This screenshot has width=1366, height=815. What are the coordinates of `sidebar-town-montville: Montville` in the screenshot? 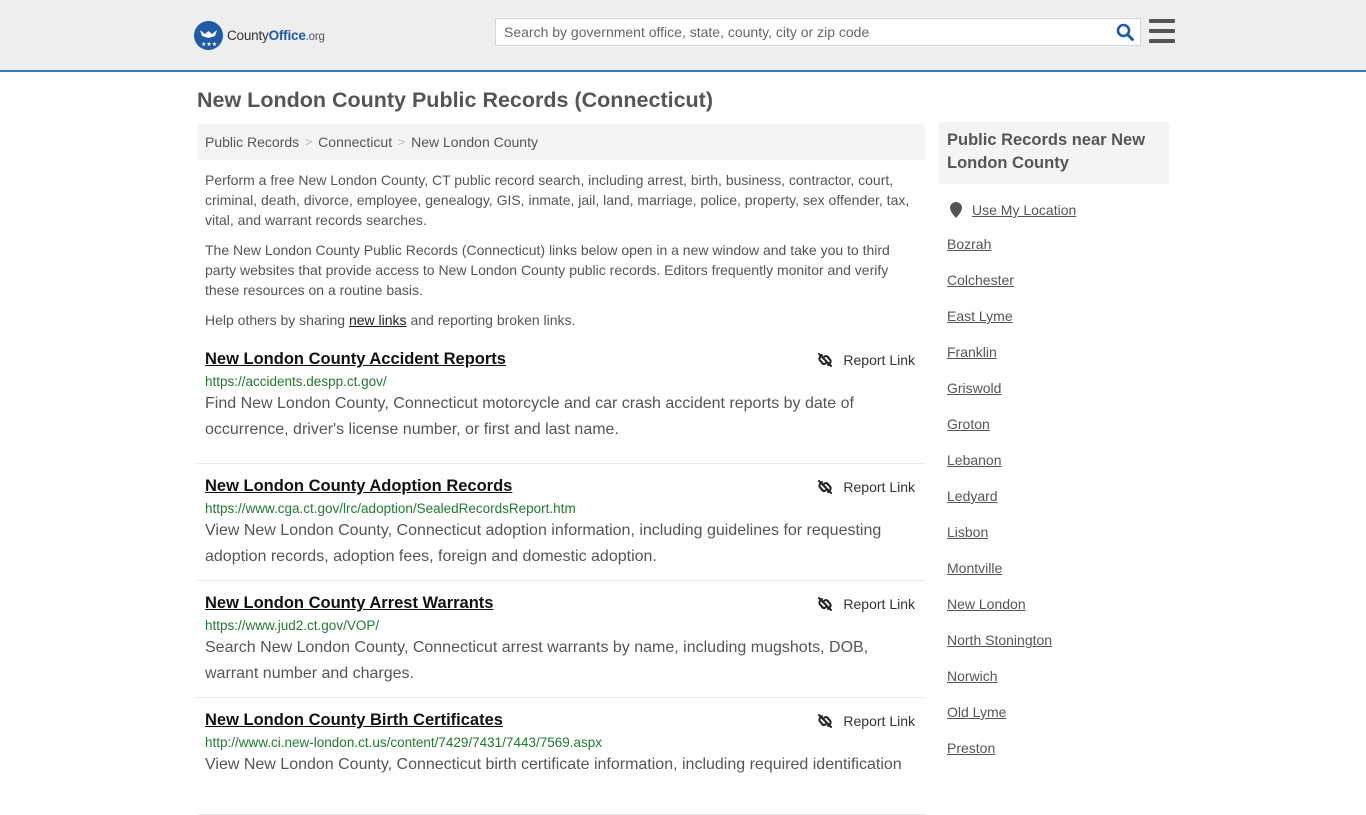 It's located at (1011, 570).